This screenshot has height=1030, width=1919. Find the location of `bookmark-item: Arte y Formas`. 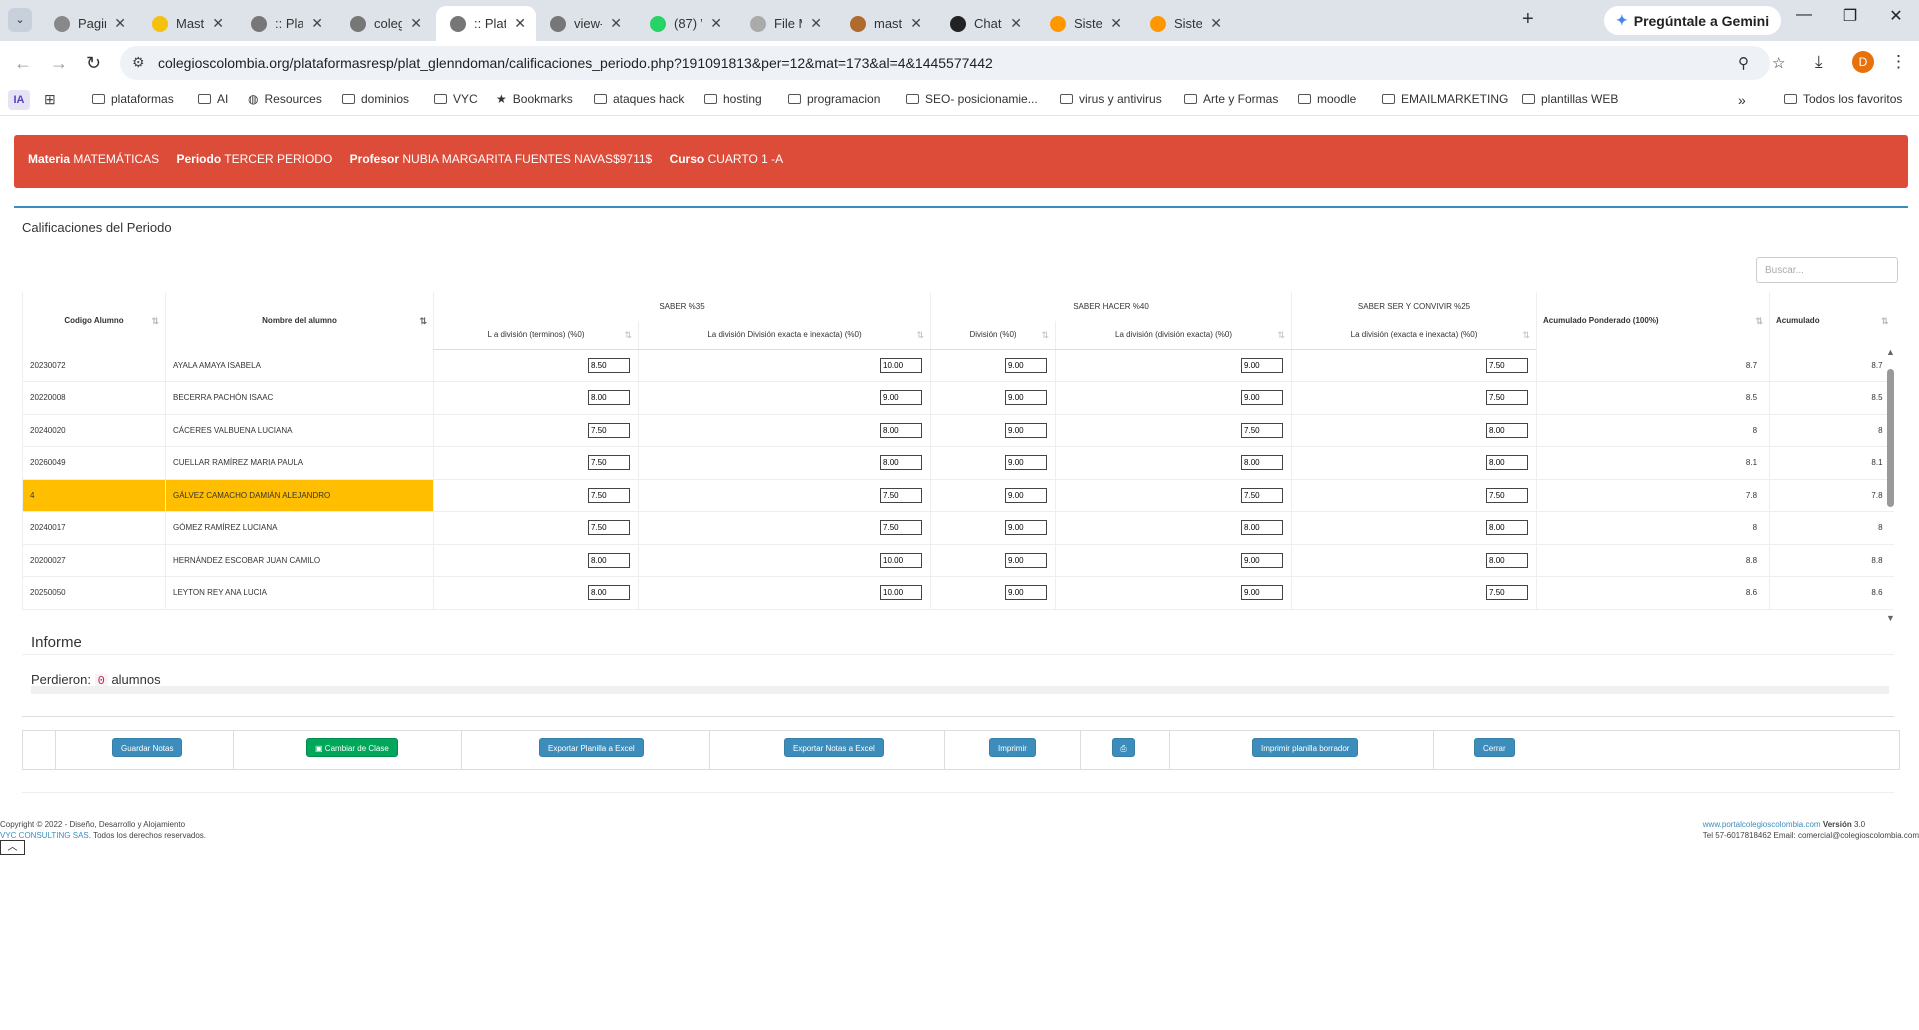

bookmark-item: Arte y Formas is located at coordinates (1231, 99).